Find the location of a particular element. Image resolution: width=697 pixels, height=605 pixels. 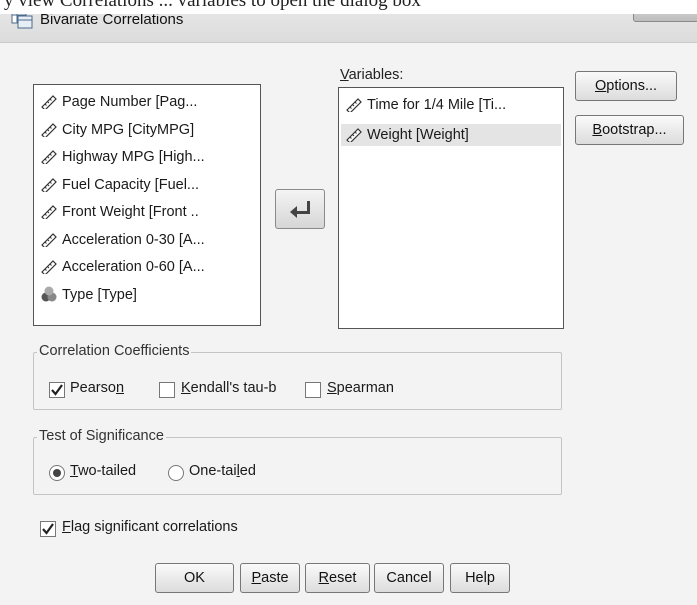

kendall-label: Kendall's tau-b is located at coordinates (228, 388).